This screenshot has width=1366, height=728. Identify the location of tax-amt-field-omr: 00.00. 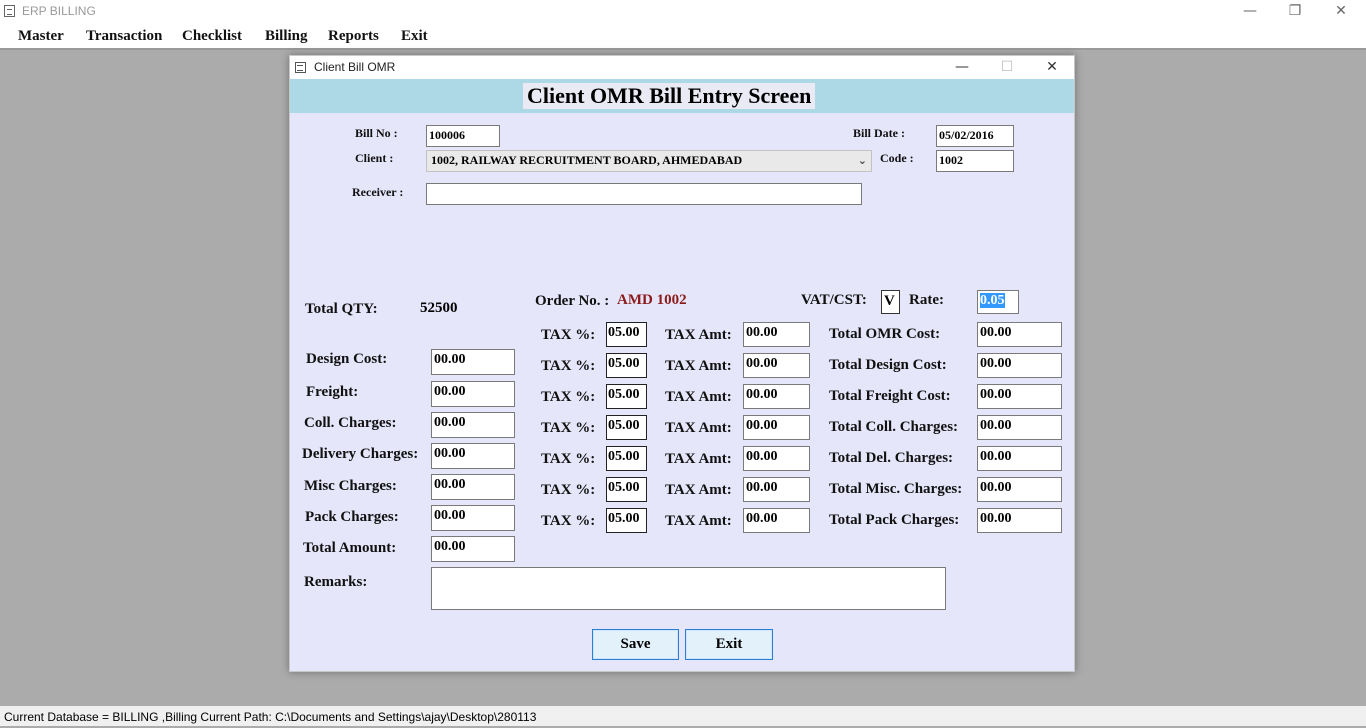
(776, 334).